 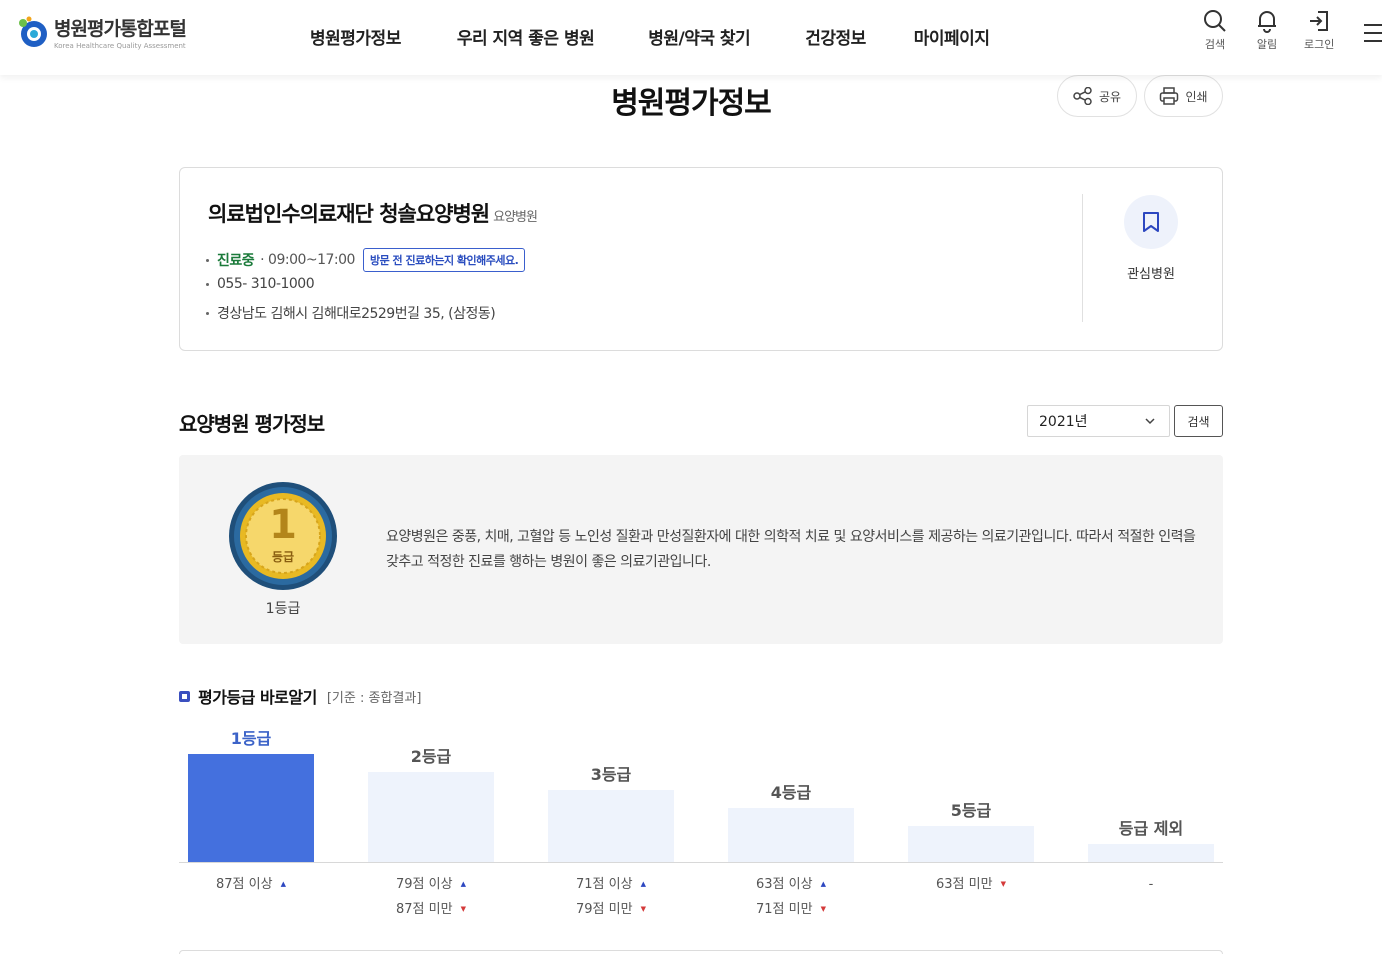 I want to click on hospital-name-row: 의료법인수의료재단 청솔요양병원 요양병원, so click(x=373, y=213).